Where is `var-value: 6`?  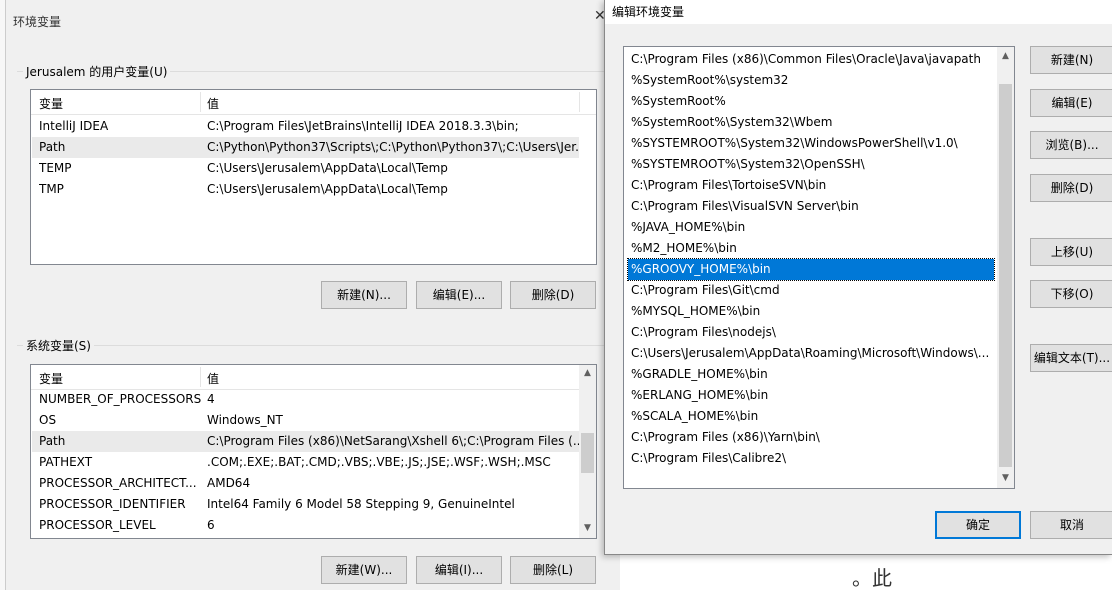
var-value: 6 is located at coordinates (211, 525).